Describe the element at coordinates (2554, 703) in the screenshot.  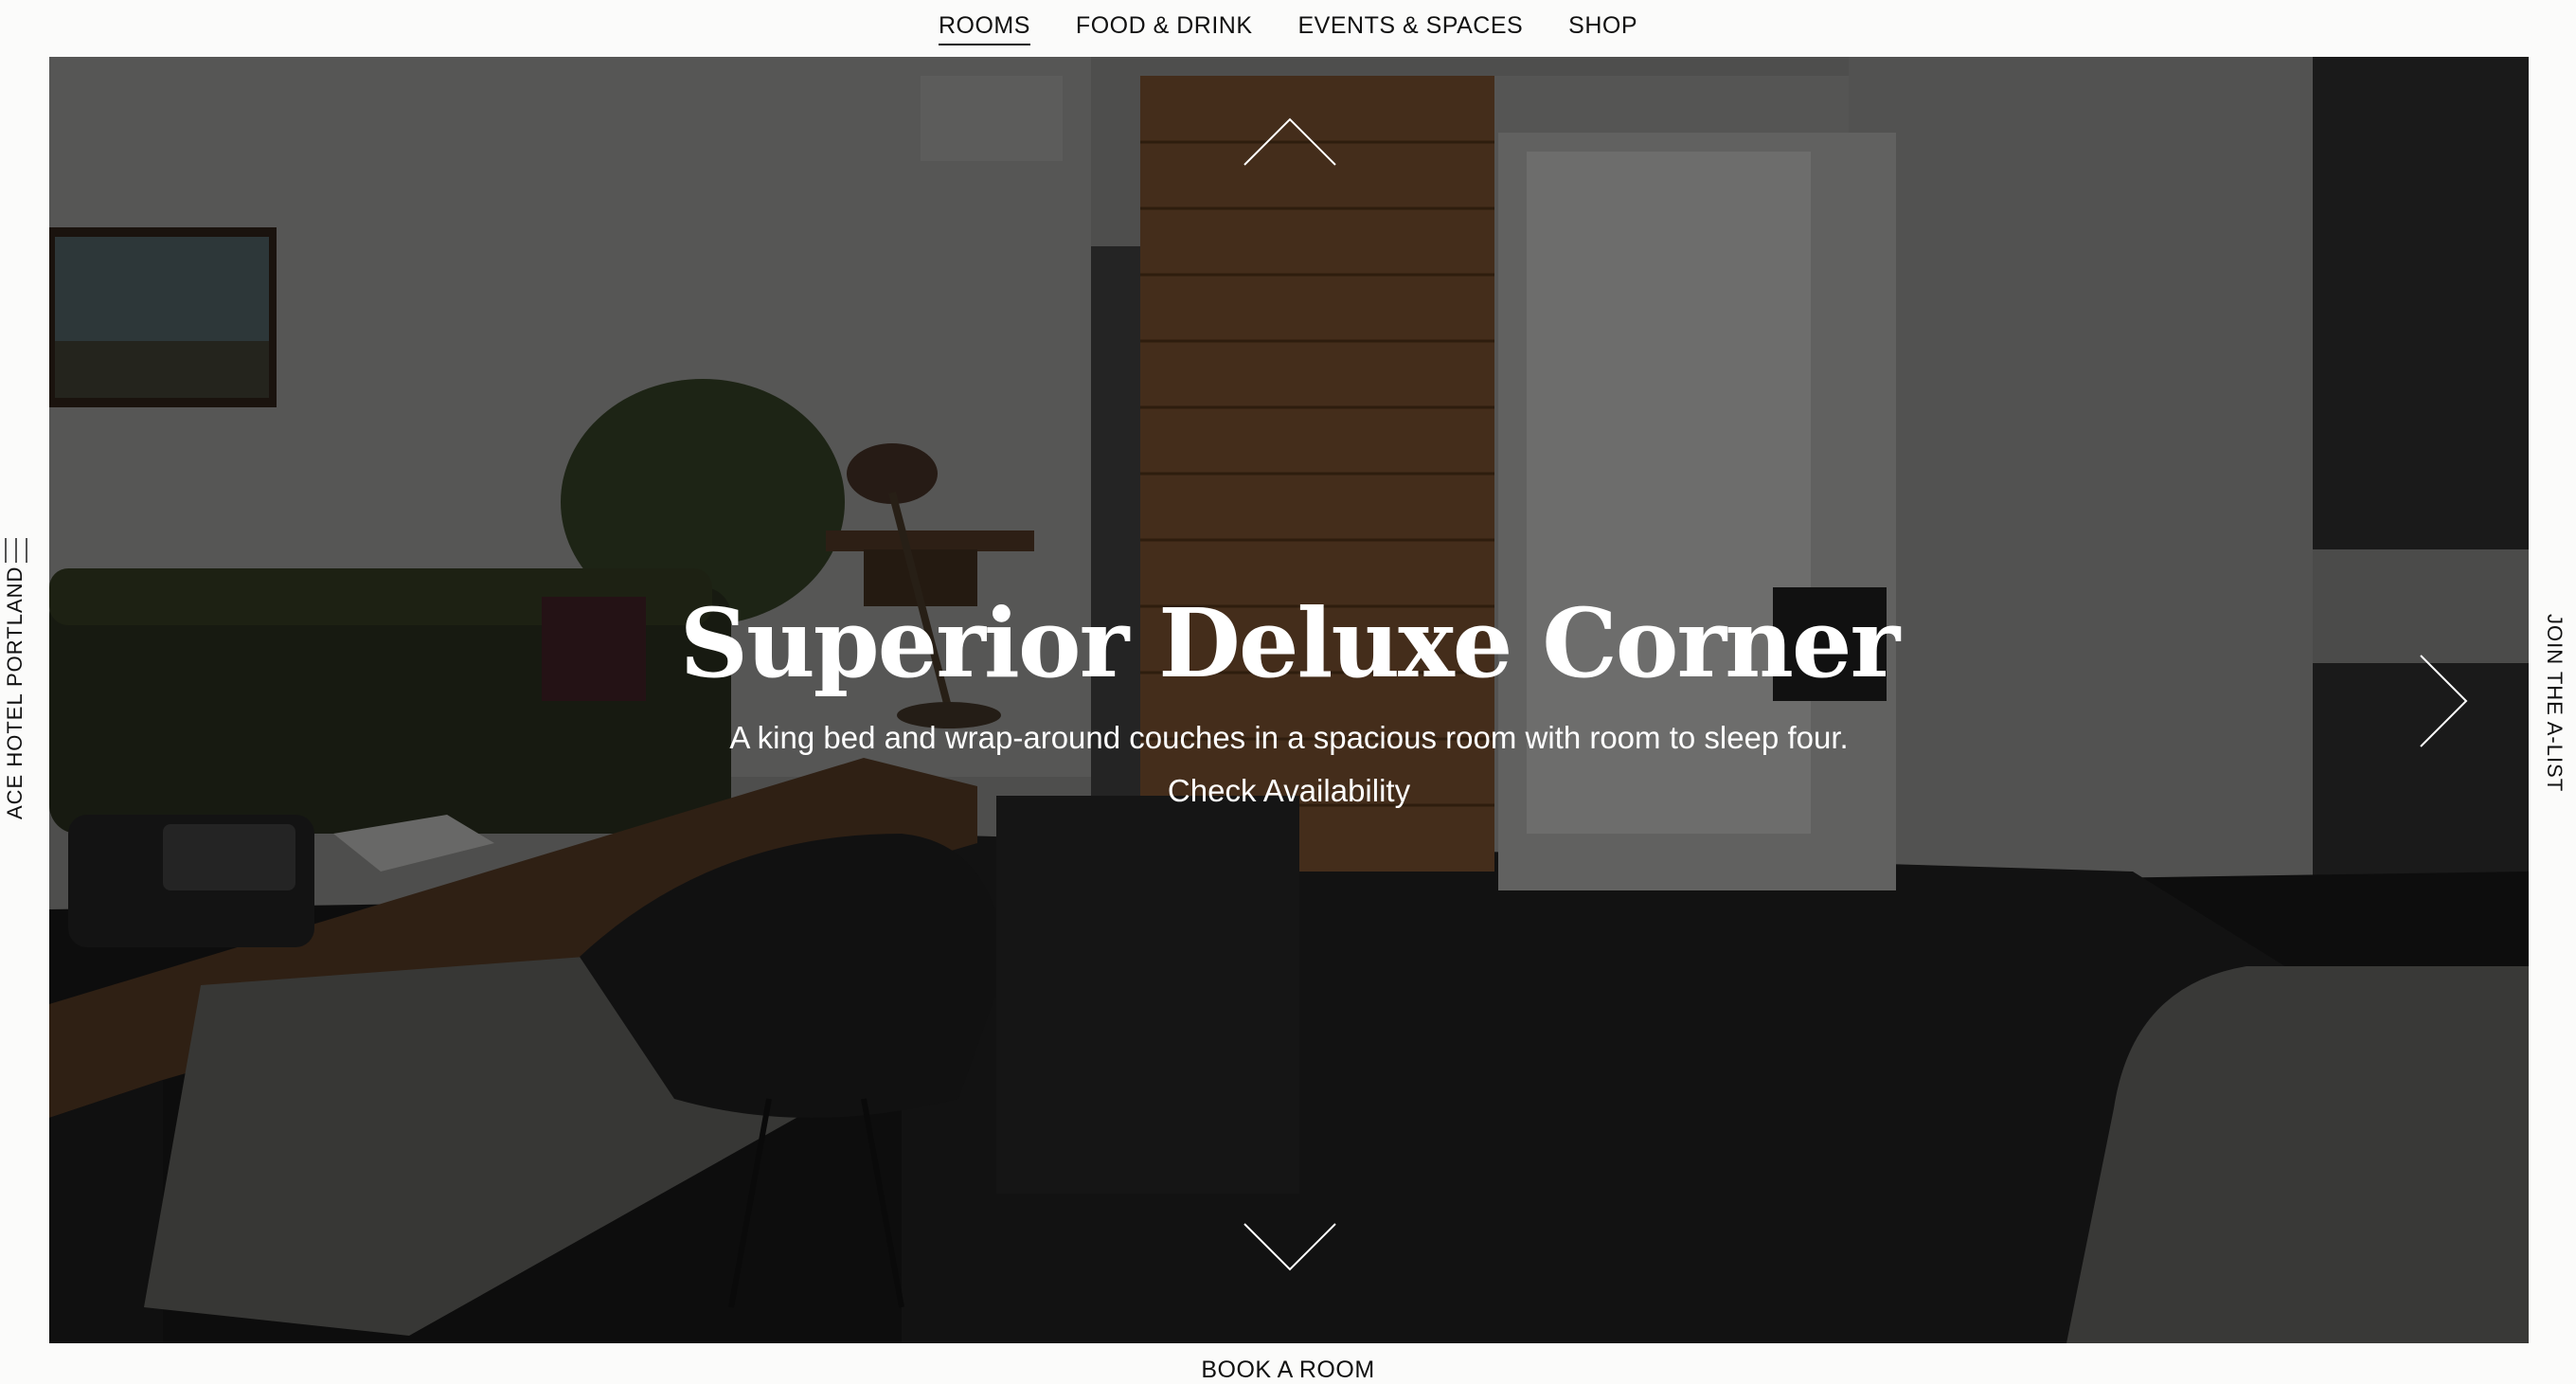
I see `join-a-list-link: JOIN THE A-LIST` at that location.